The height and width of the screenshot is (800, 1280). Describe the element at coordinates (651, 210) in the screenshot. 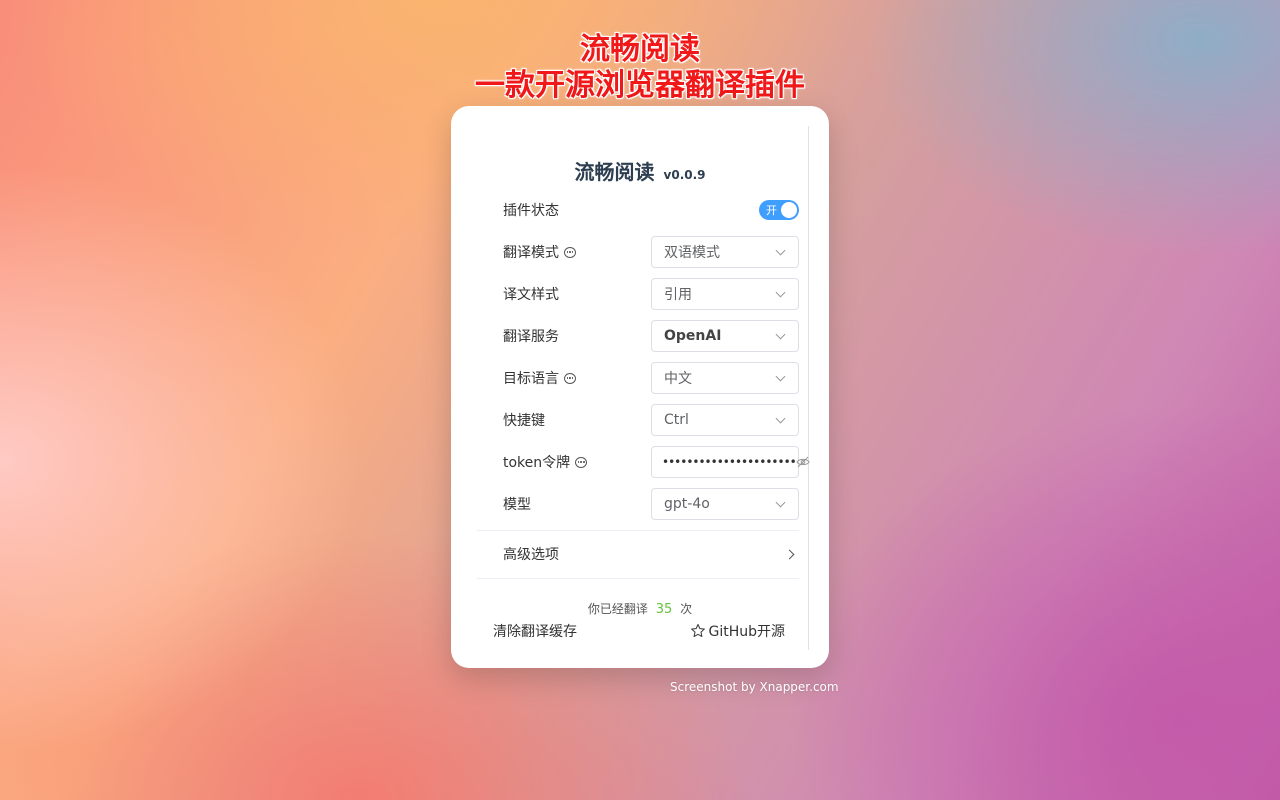

I see `row-plugin-status: 插件状态 开` at that location.